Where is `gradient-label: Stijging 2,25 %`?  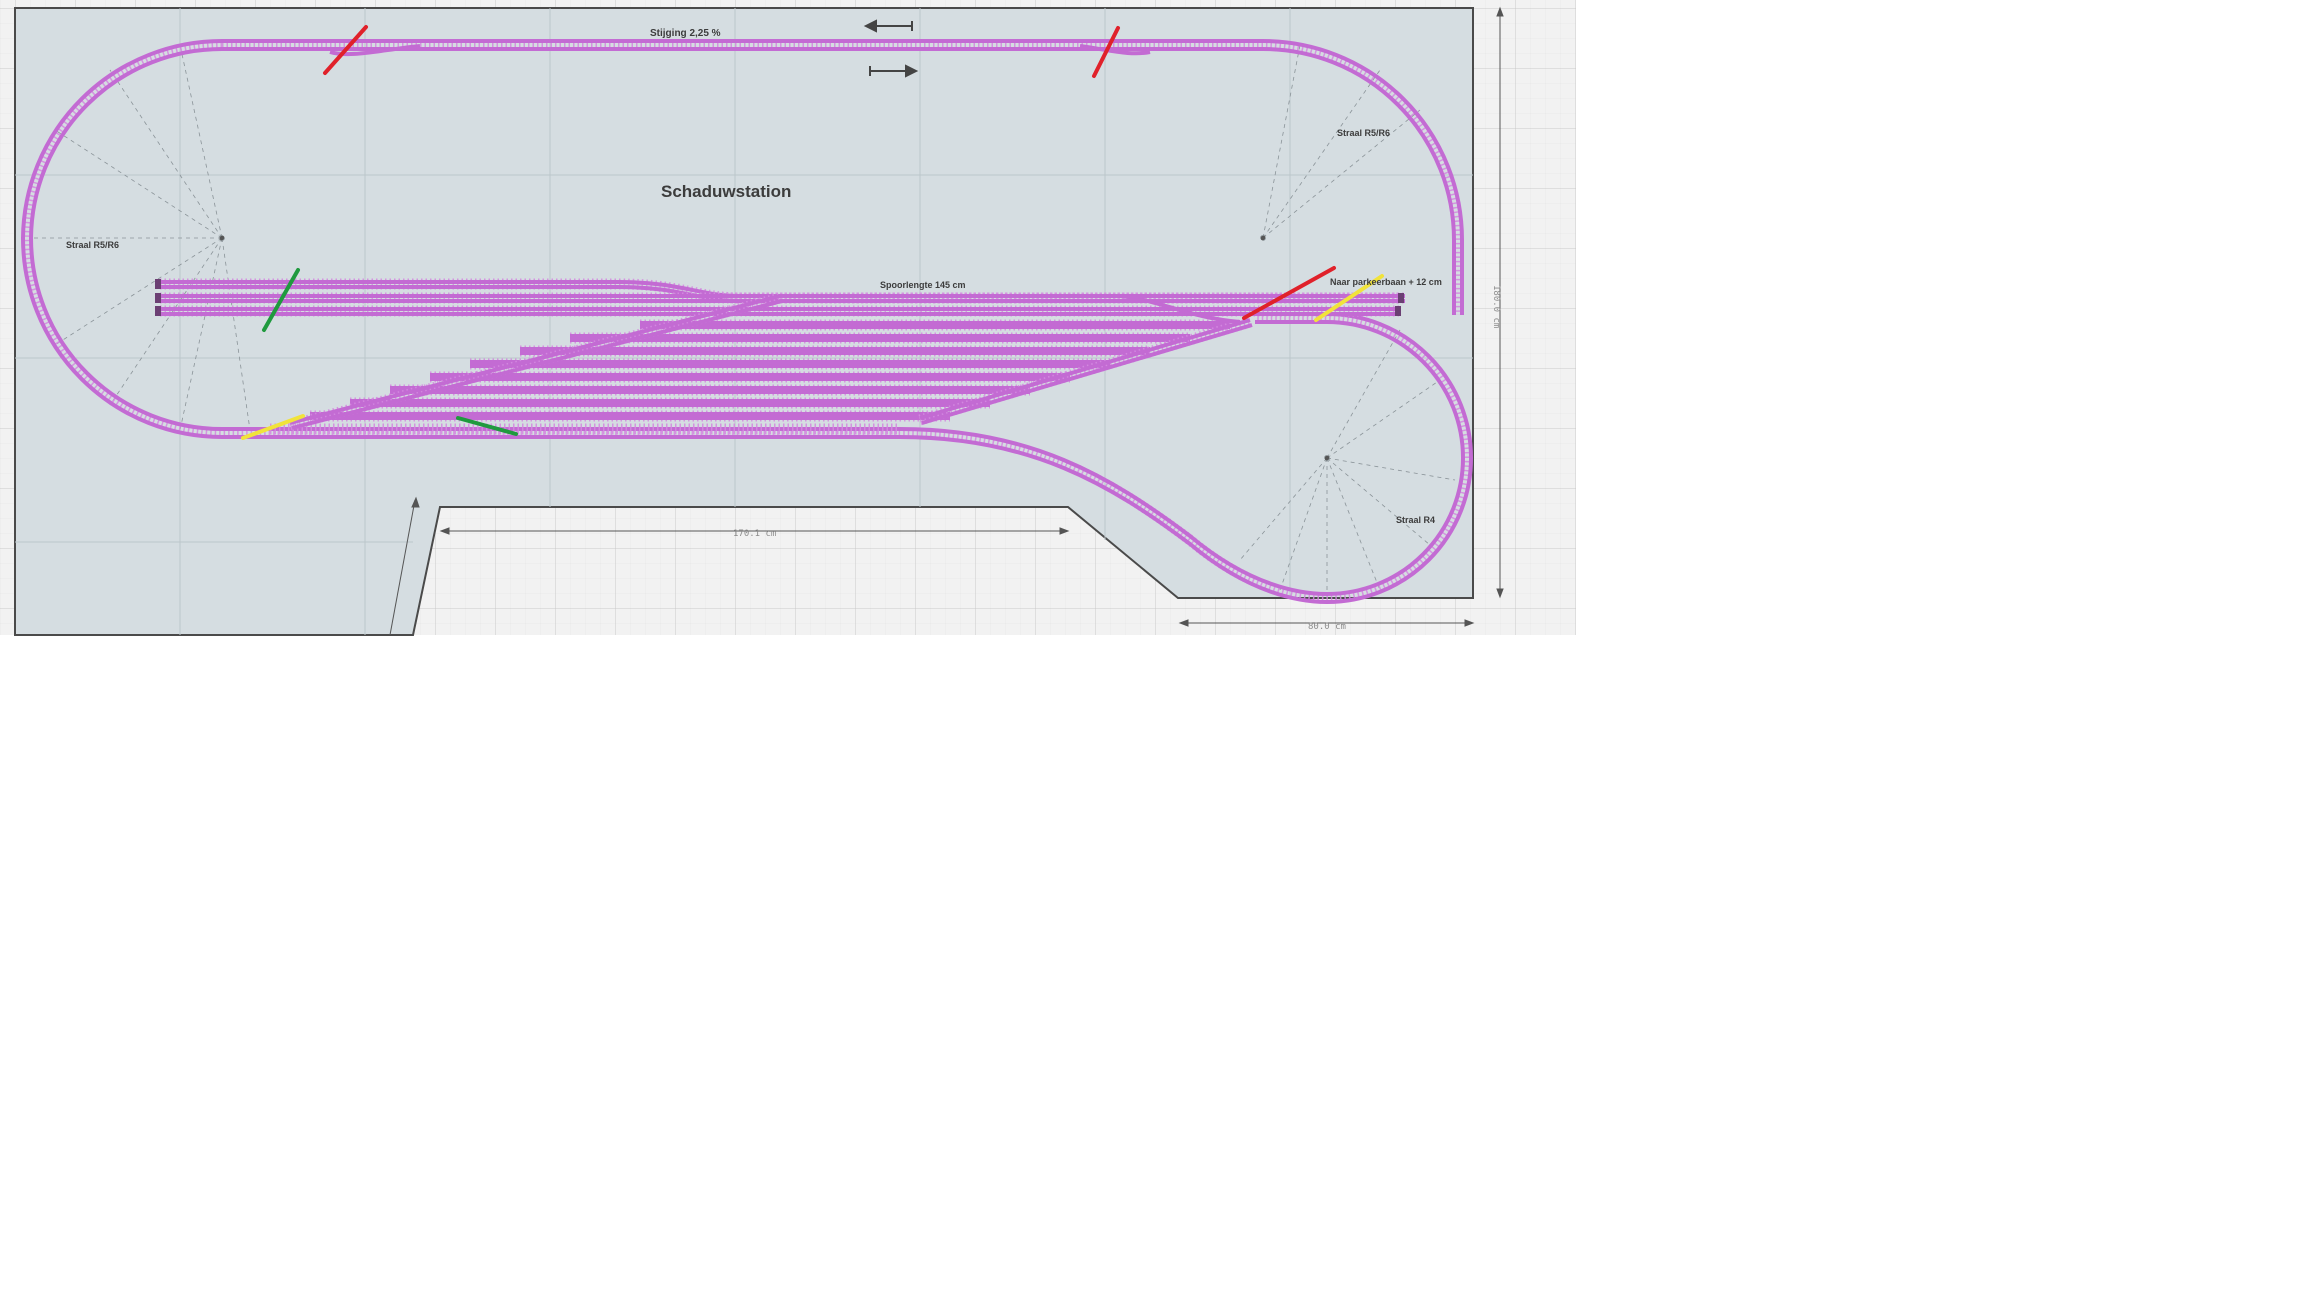
gradient-label: Stijging 2,25 % is located at coordinates (685, 33).